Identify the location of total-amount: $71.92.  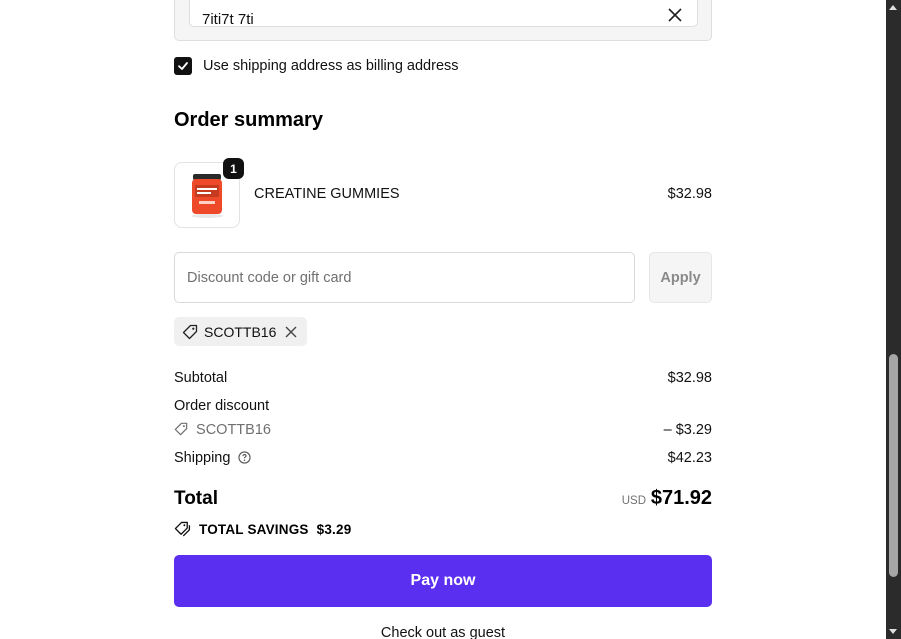
(681, 498).